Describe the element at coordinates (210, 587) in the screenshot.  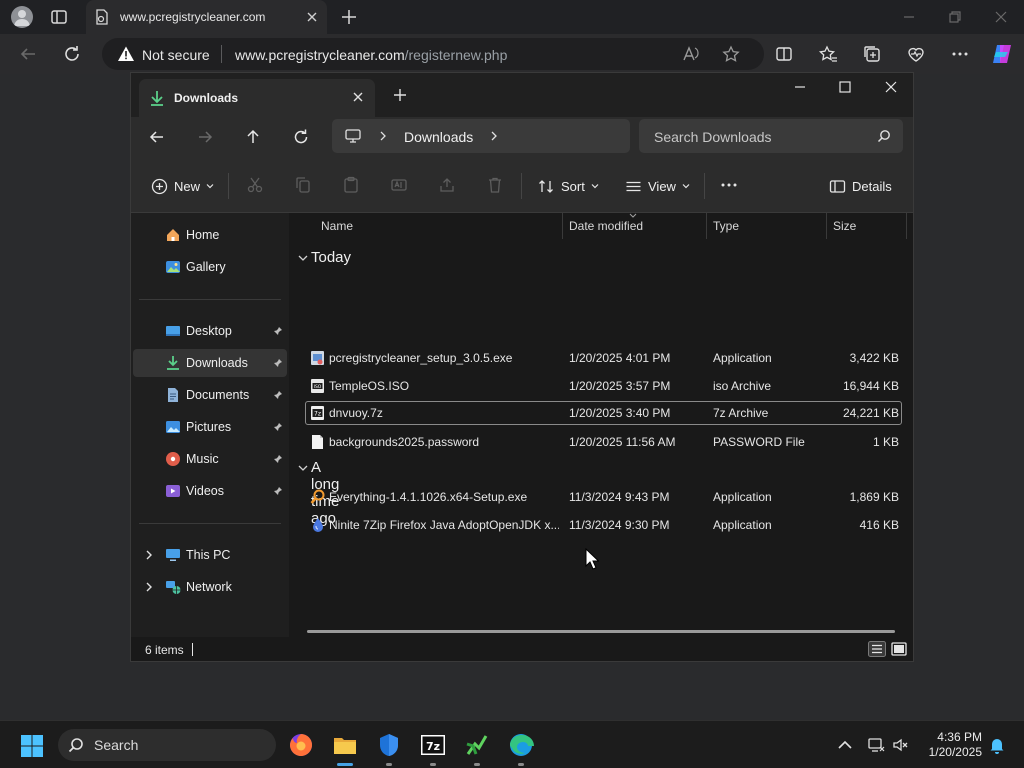
I see `sidebar-item-network: Network` at that location.